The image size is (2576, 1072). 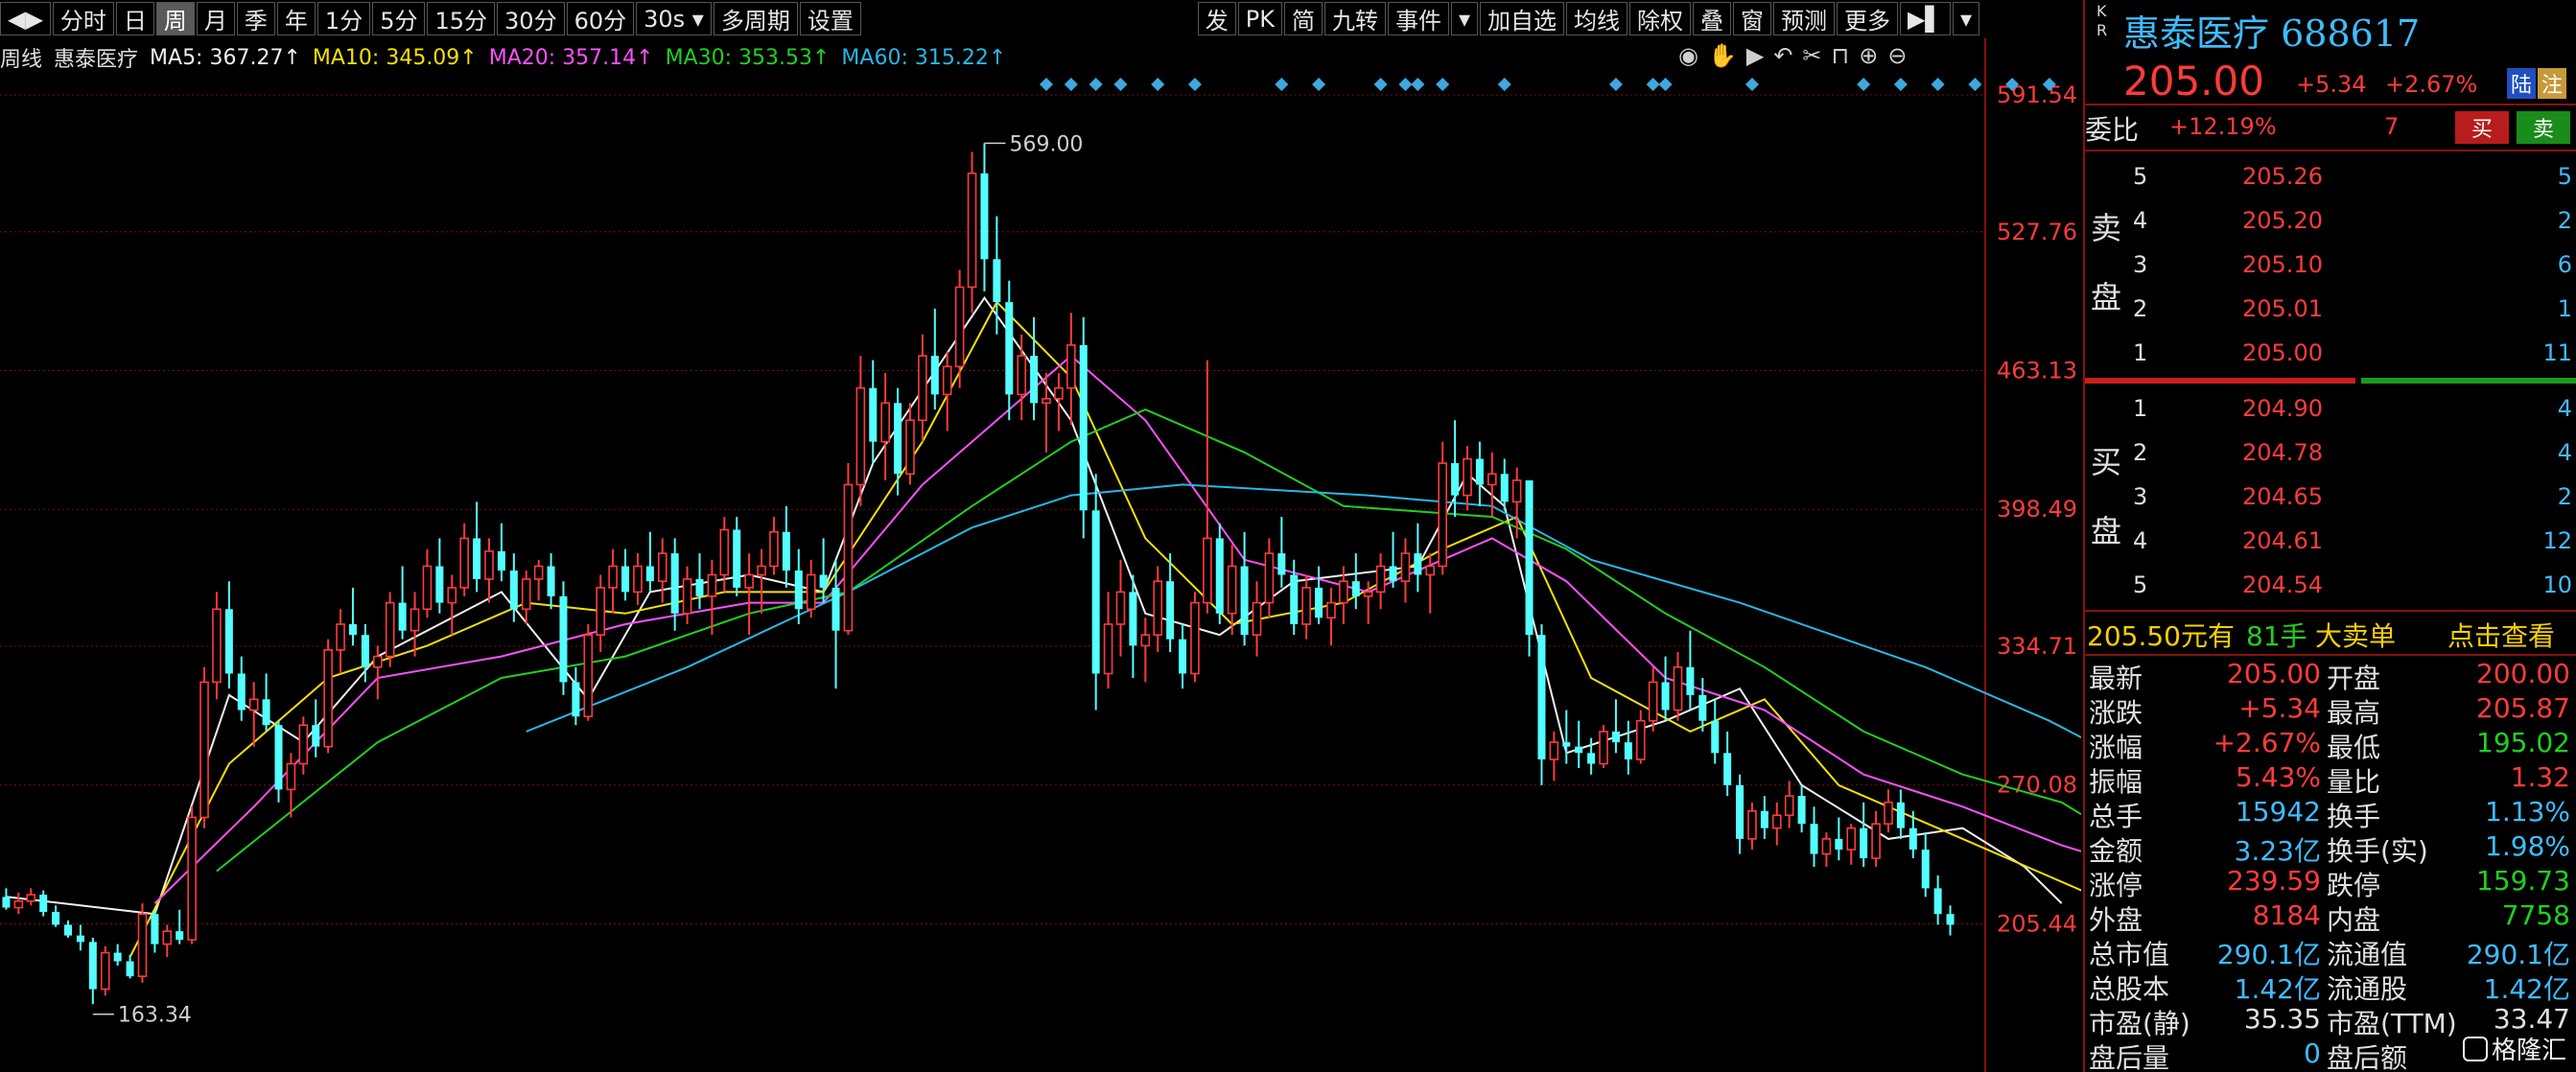 I want to click on big-order-row: 205.50元有 81手 大卖单 点击查看, so click(x=2330, y=633).